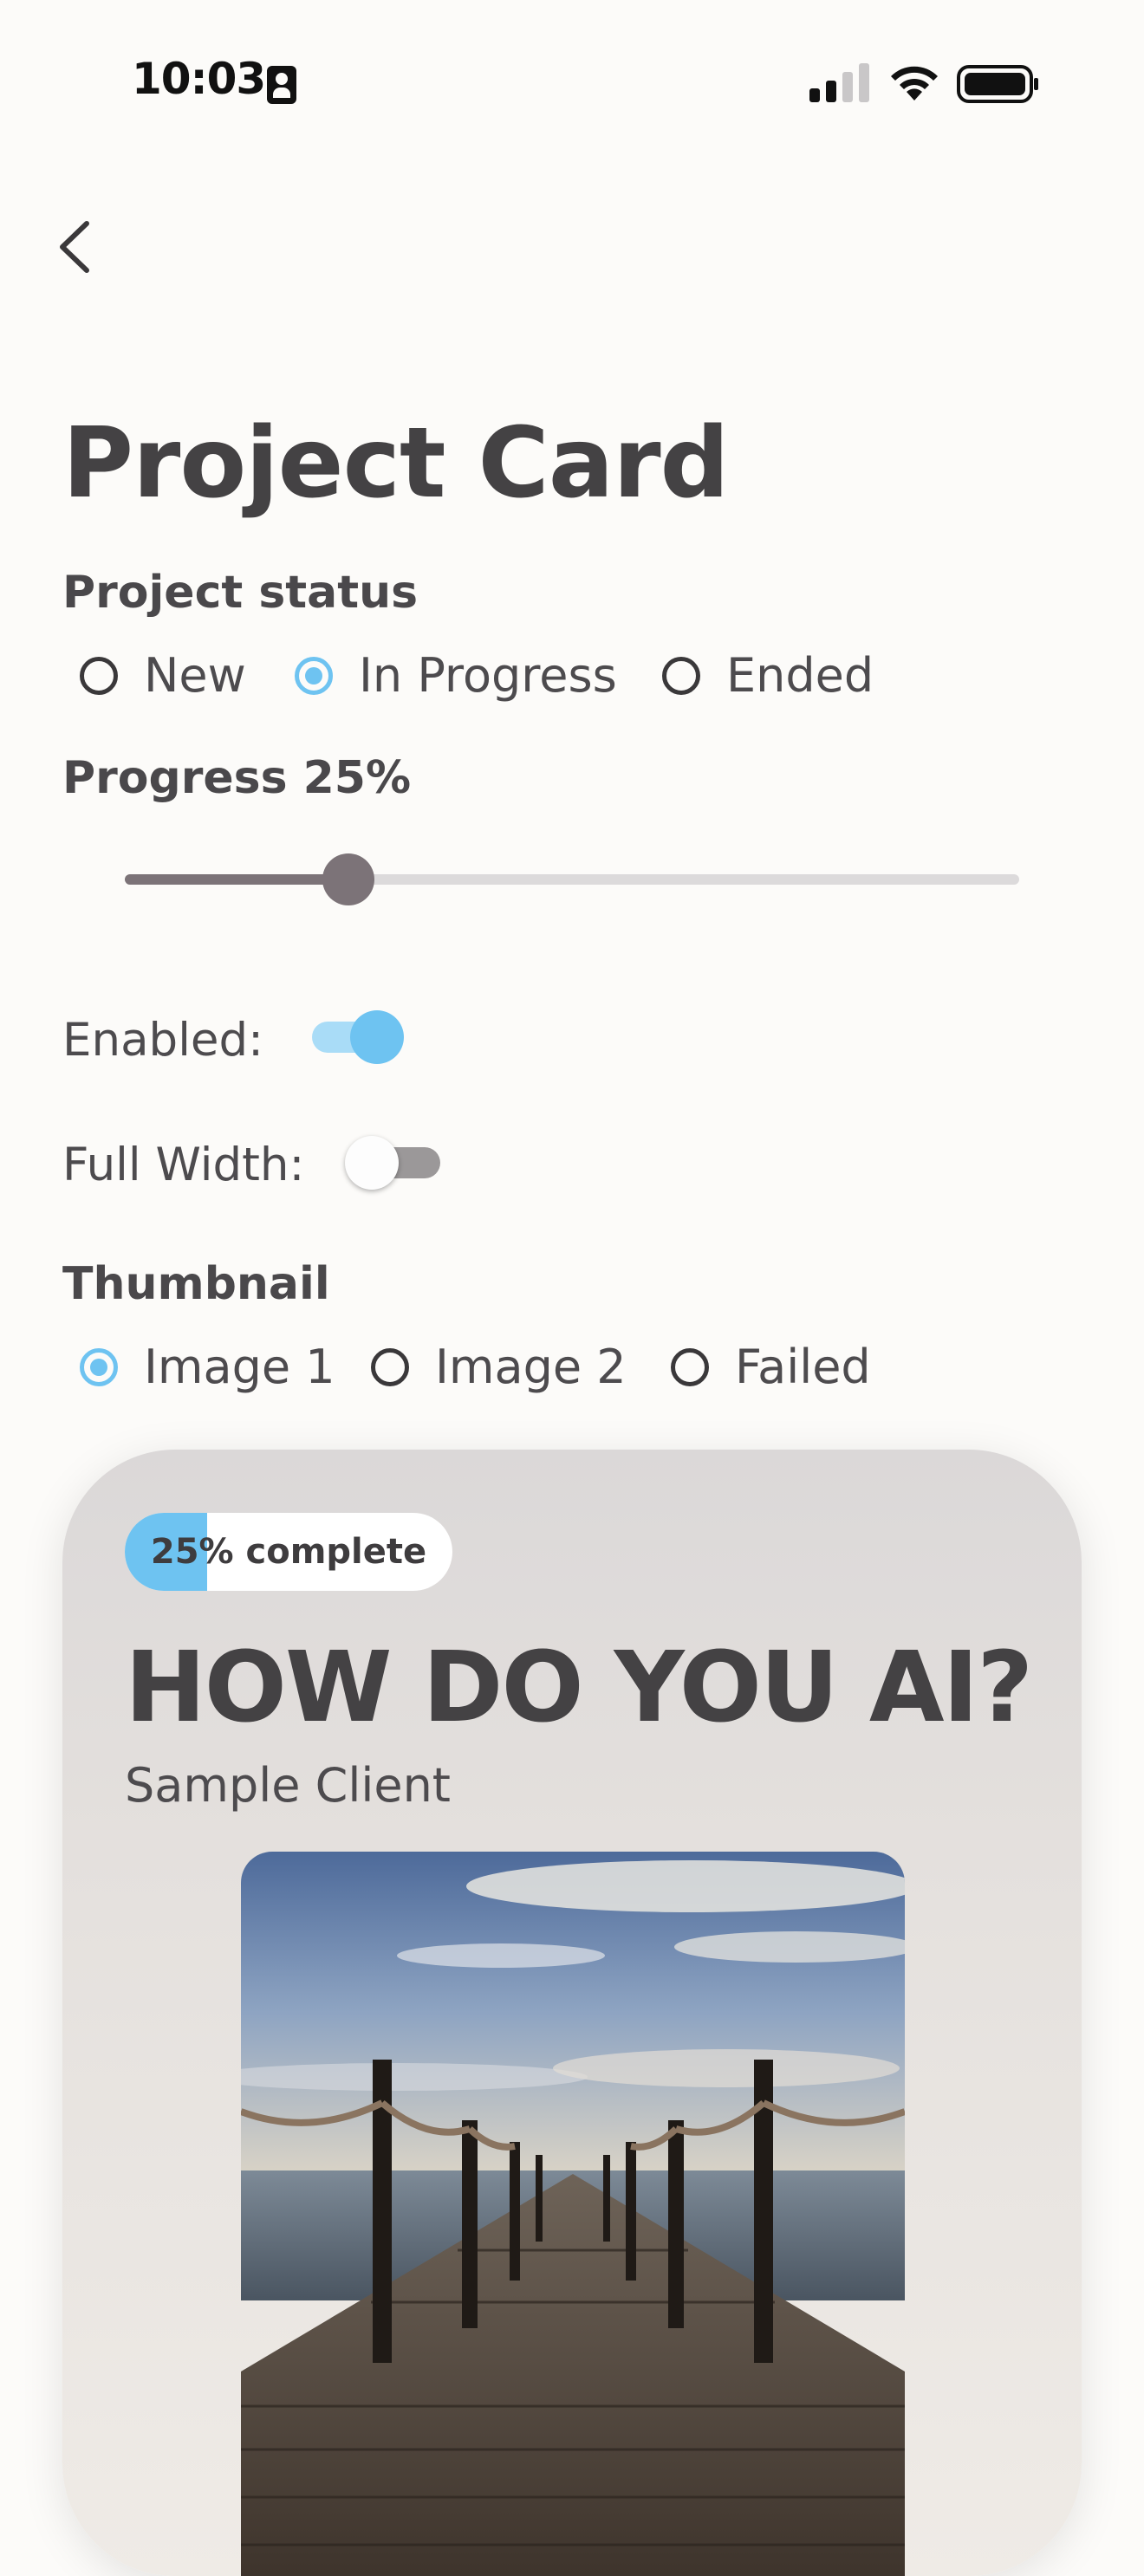 Image resolution: width=1144 pixels, height=2576 pixels. Describe the element at coordinates (488, 676) in the screenshot. I see `option-label: In Progress` at that location.